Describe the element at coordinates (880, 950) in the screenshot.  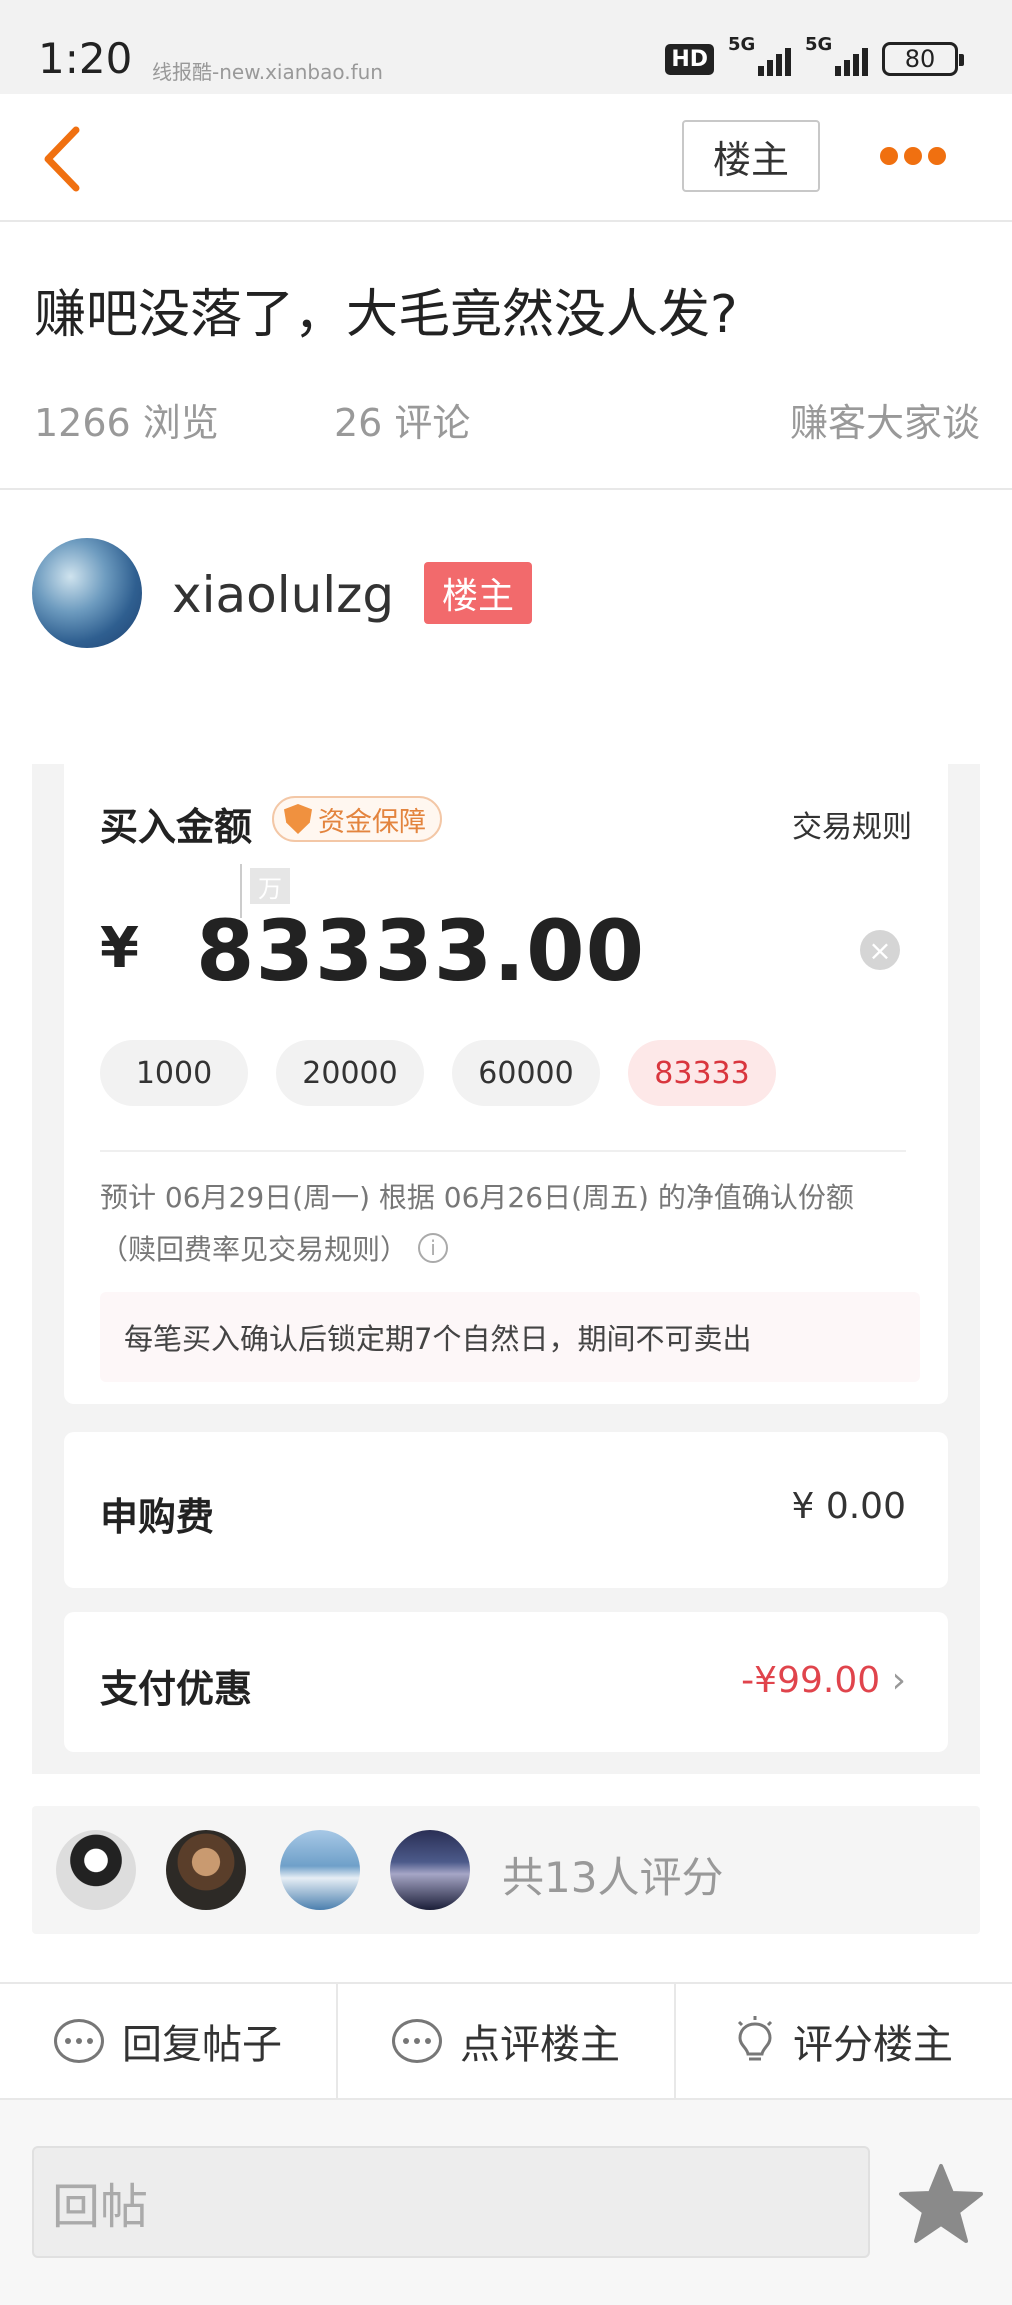
I see `clear-icon: ×` at that location.